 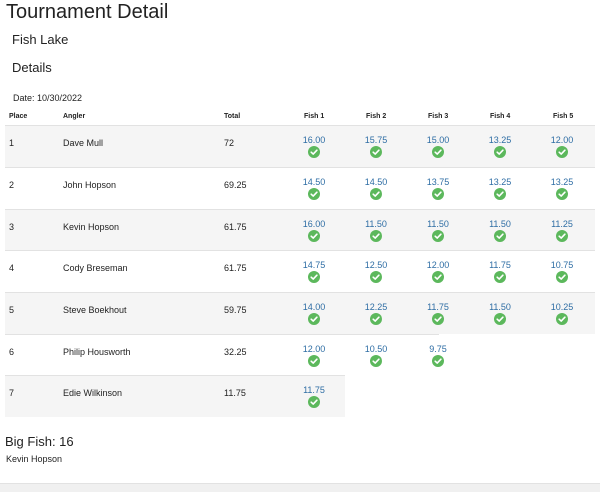 I want to click on lake-name: Fish Lake, so click(x=40, y=39).